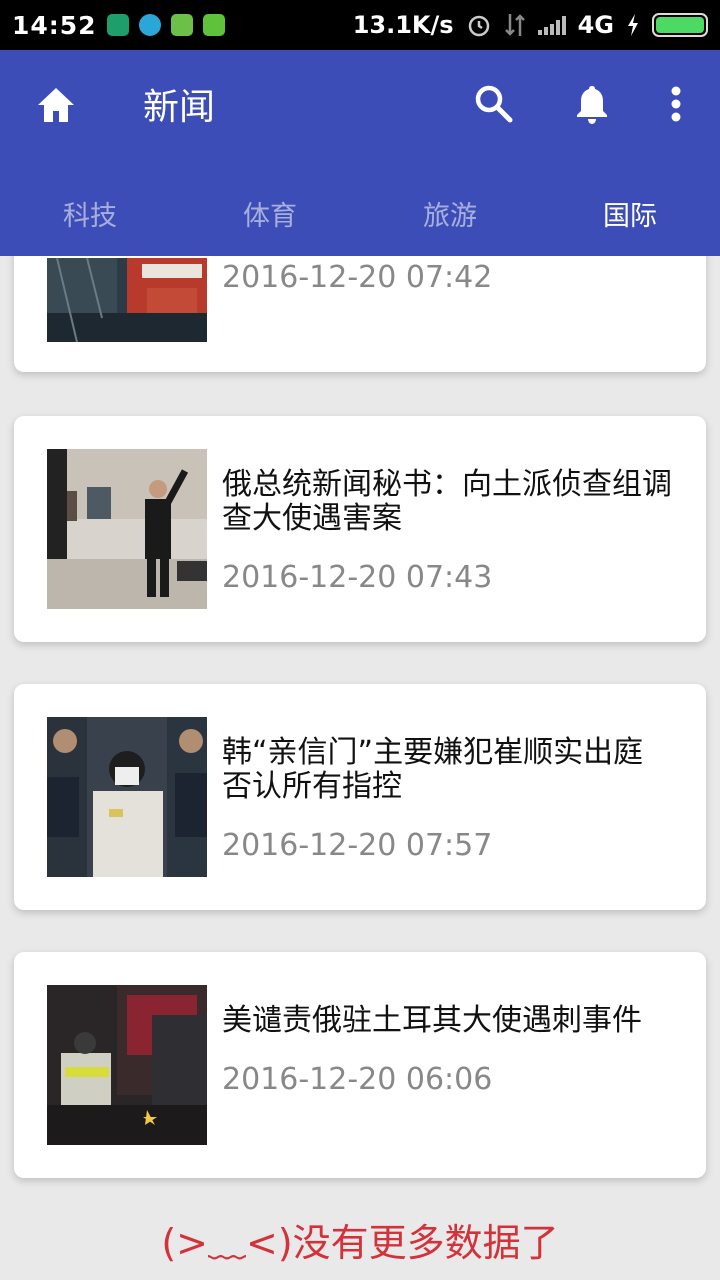 This screenshot has height=1280, width=720. What do you see at coordinates (432, 1020) in the screenshot?
I see `news-title: 美谴责俄驻土耳其大使遇刺事件` at bounding box center [432, 1020].